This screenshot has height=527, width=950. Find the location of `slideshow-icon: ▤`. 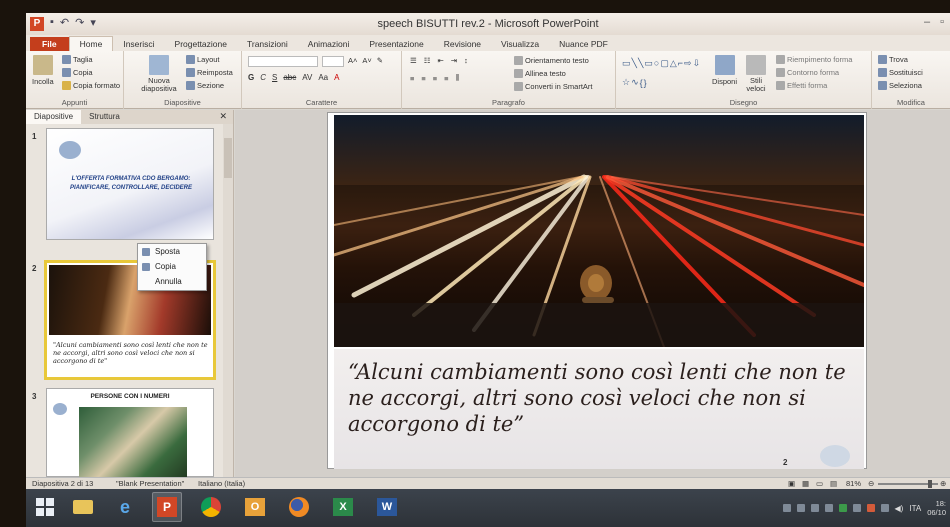

slideshow-icon: ▤ is located at coordinates (833, 483).